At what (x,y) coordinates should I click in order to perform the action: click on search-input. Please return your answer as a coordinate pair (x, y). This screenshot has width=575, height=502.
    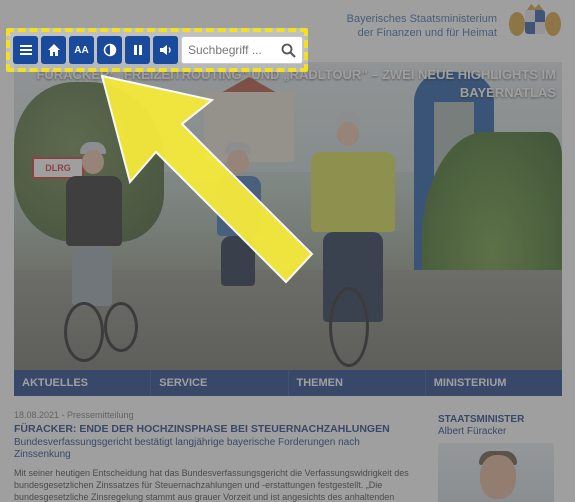
    Looking at the image, I should click on (236, 50).